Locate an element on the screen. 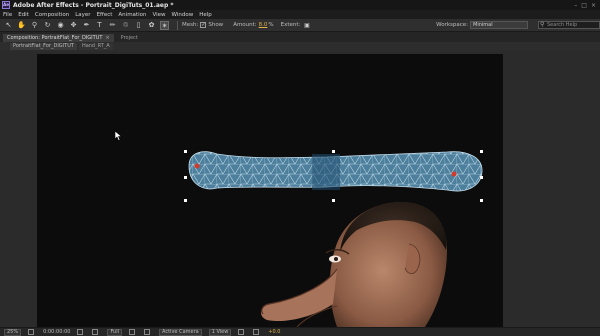 The width and height of the screenshot is (600, 336). camera-tool-icon: ◉ is located at coordinates (60, 25).